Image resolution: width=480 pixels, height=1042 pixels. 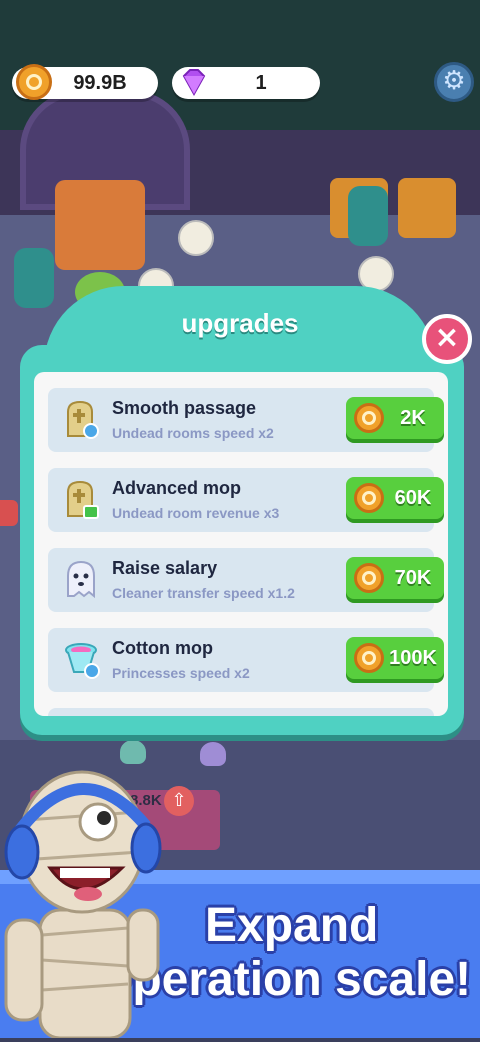 I want to click on bucket-clock-icon, so click(x=81, y=660).